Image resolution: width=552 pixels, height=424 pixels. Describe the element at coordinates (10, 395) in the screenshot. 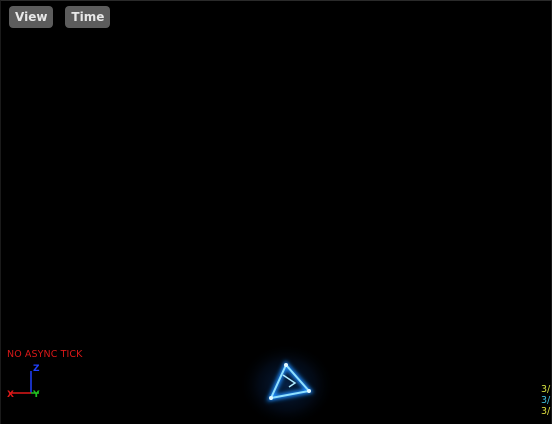

I see `axis-label-x: X` at that location.